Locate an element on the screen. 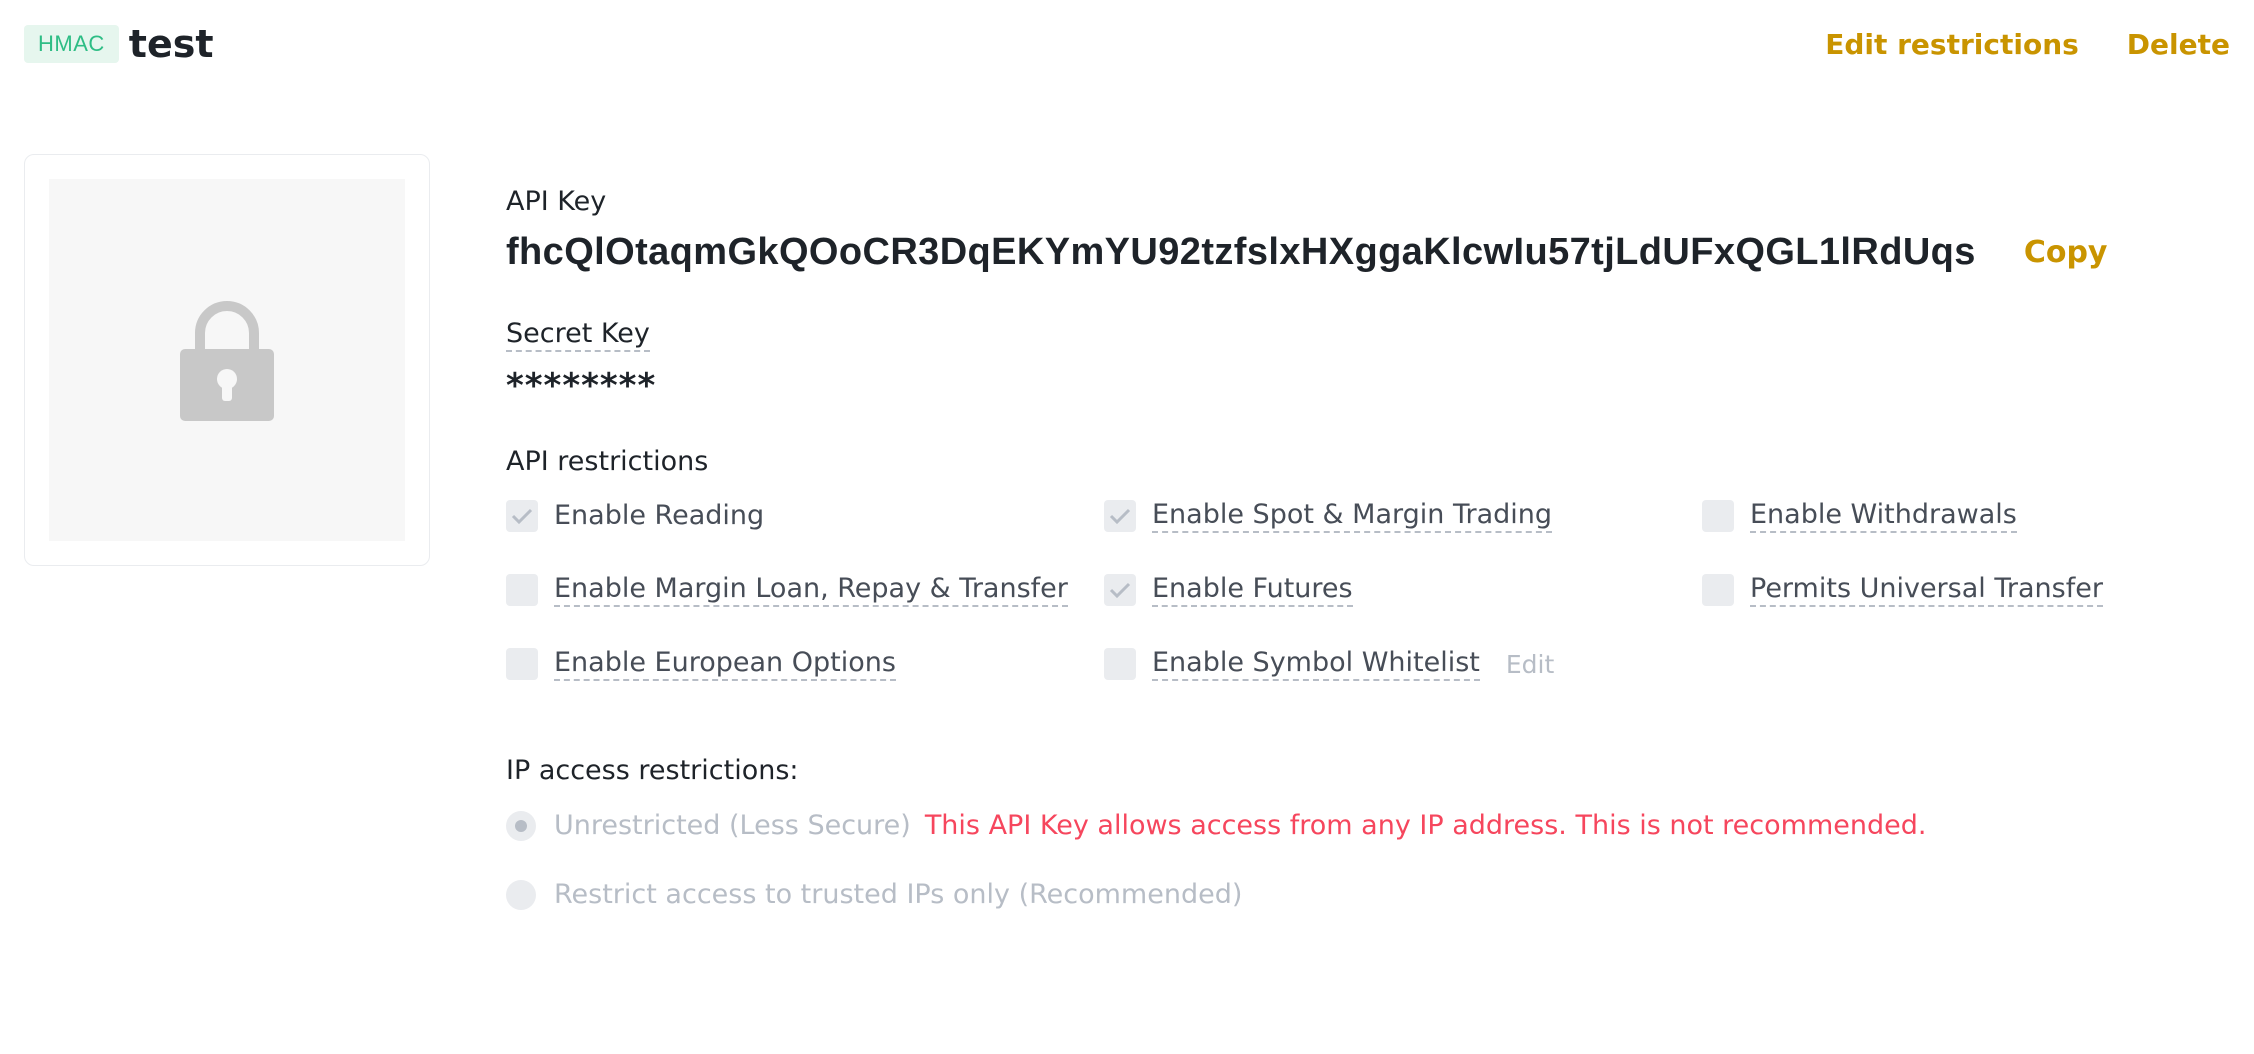 This screenshot has height=1054, width=2254. lock-image is located at coordinates (227, 360).